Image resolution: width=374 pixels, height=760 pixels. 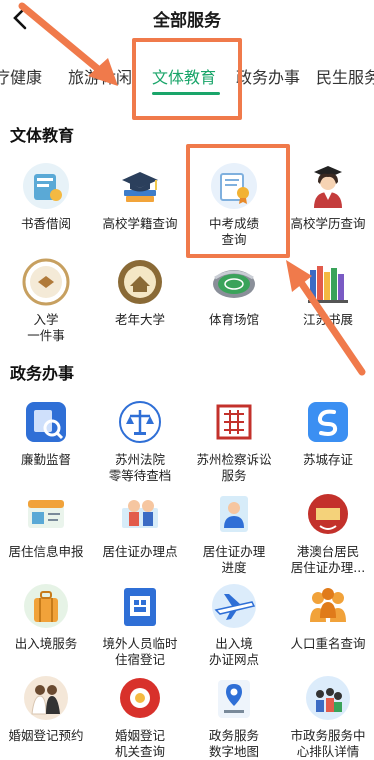 I want to click on arrow-to-tab, so click(x=68, y=44).